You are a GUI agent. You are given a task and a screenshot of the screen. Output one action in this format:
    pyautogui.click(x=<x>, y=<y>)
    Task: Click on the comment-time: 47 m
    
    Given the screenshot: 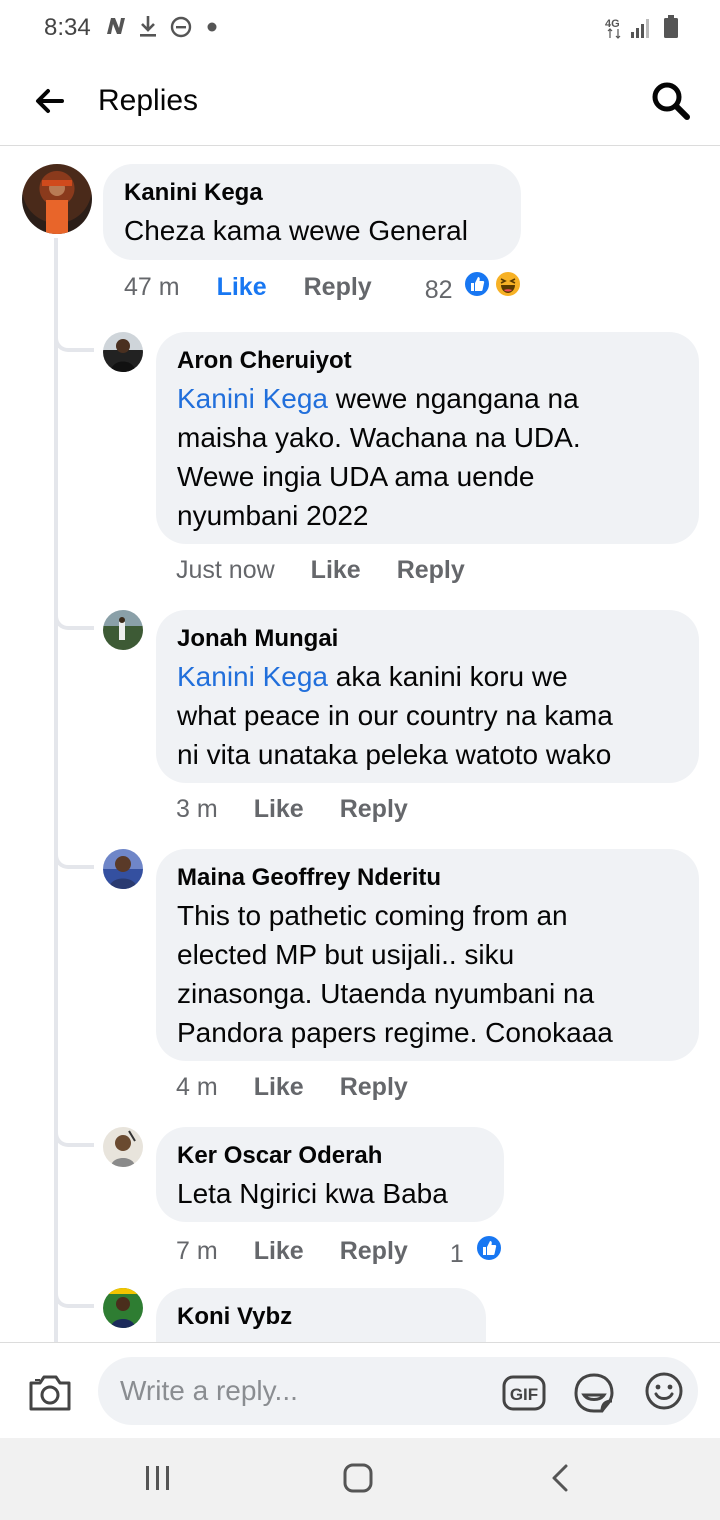 What is the action you would take?
    pyautogui.click(x=152, y=287)
    